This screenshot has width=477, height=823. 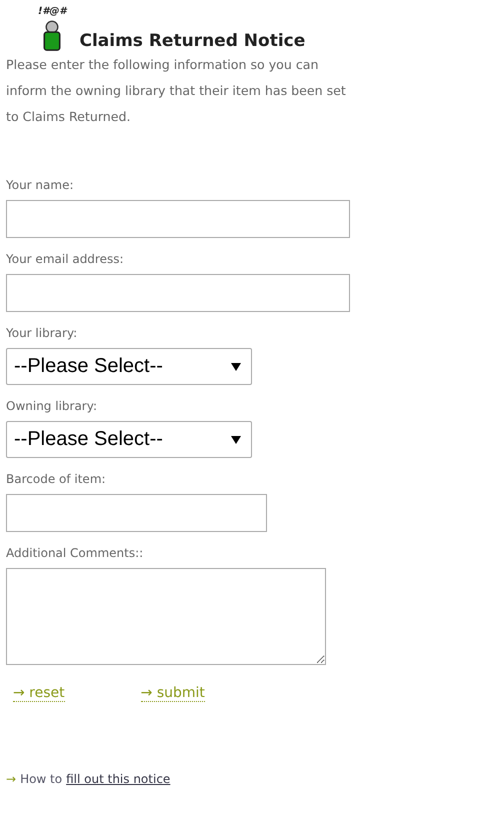 What do you see at coordinates (75, 553) in the screenshot?
I see `field-label: Additional Comments::` at bounding box center [75, 553].